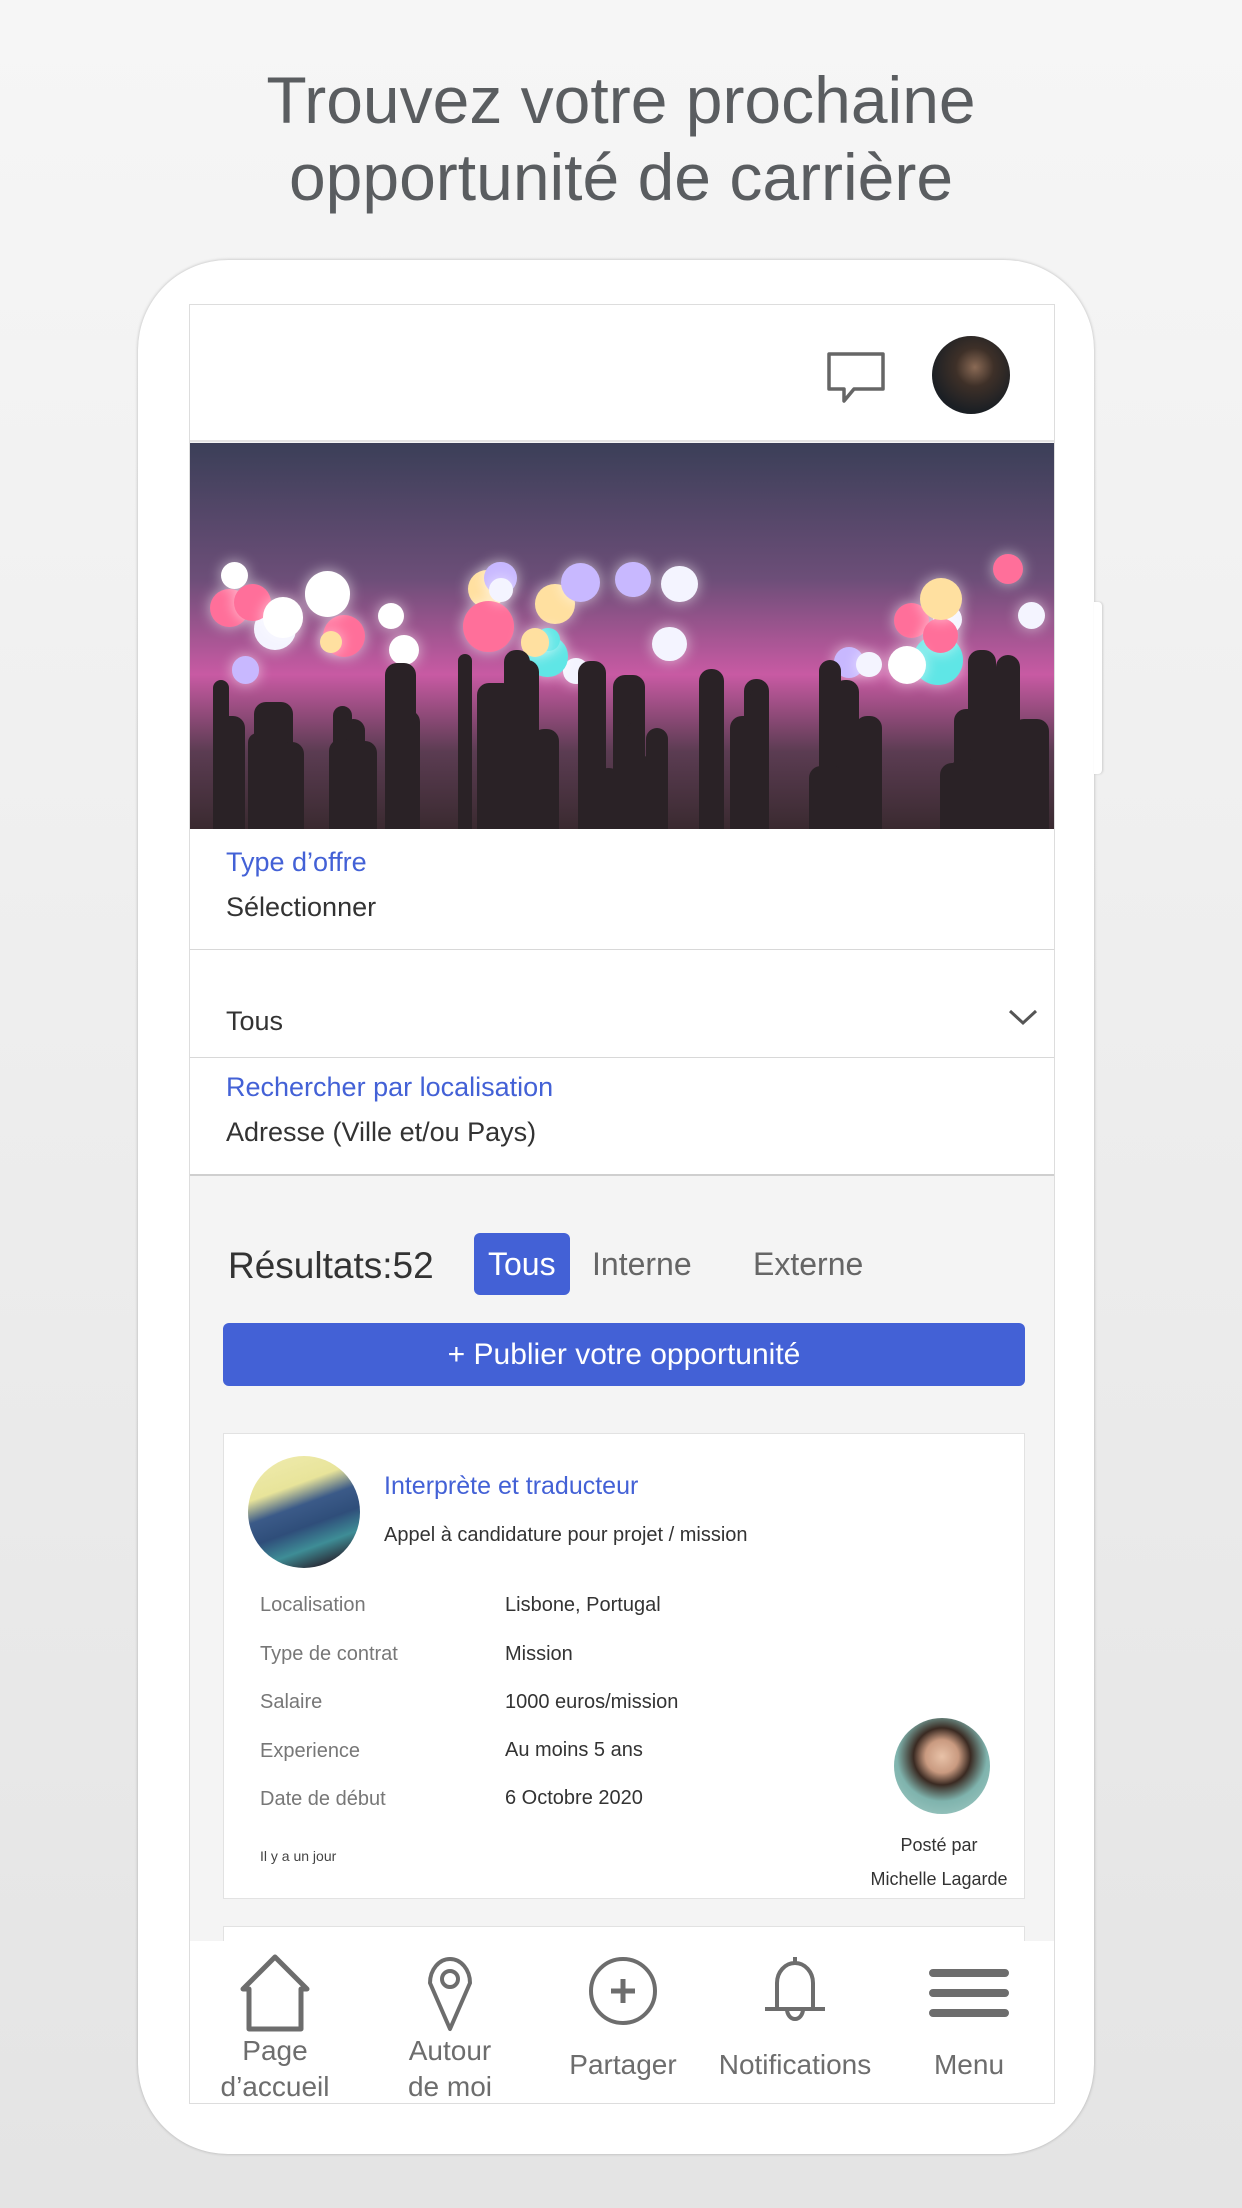  Describe the element at coordinates (808, 1264) in the screenshot. I see `tab-externe: Externe` at that location.